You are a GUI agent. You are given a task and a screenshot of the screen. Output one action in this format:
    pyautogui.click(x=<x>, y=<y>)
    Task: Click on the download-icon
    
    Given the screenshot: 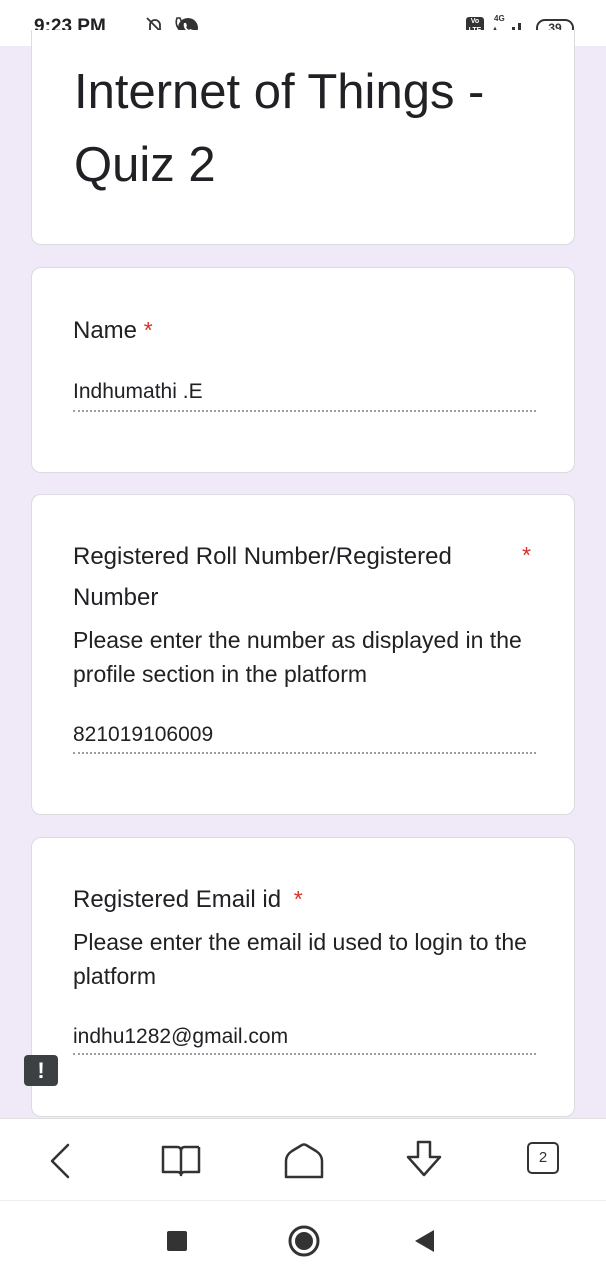 What is the action you would take?
    pyautogui.click(x=424, y=1161)
    